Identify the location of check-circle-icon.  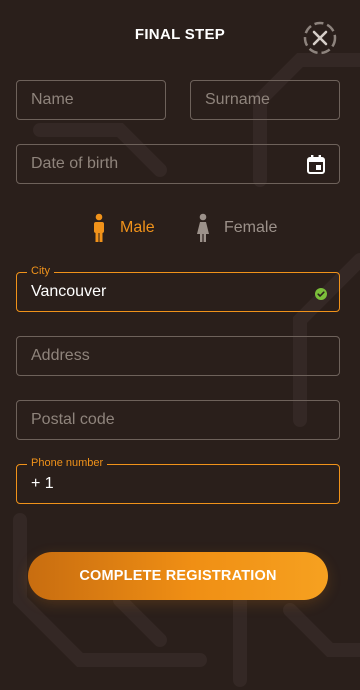
(321, 296).